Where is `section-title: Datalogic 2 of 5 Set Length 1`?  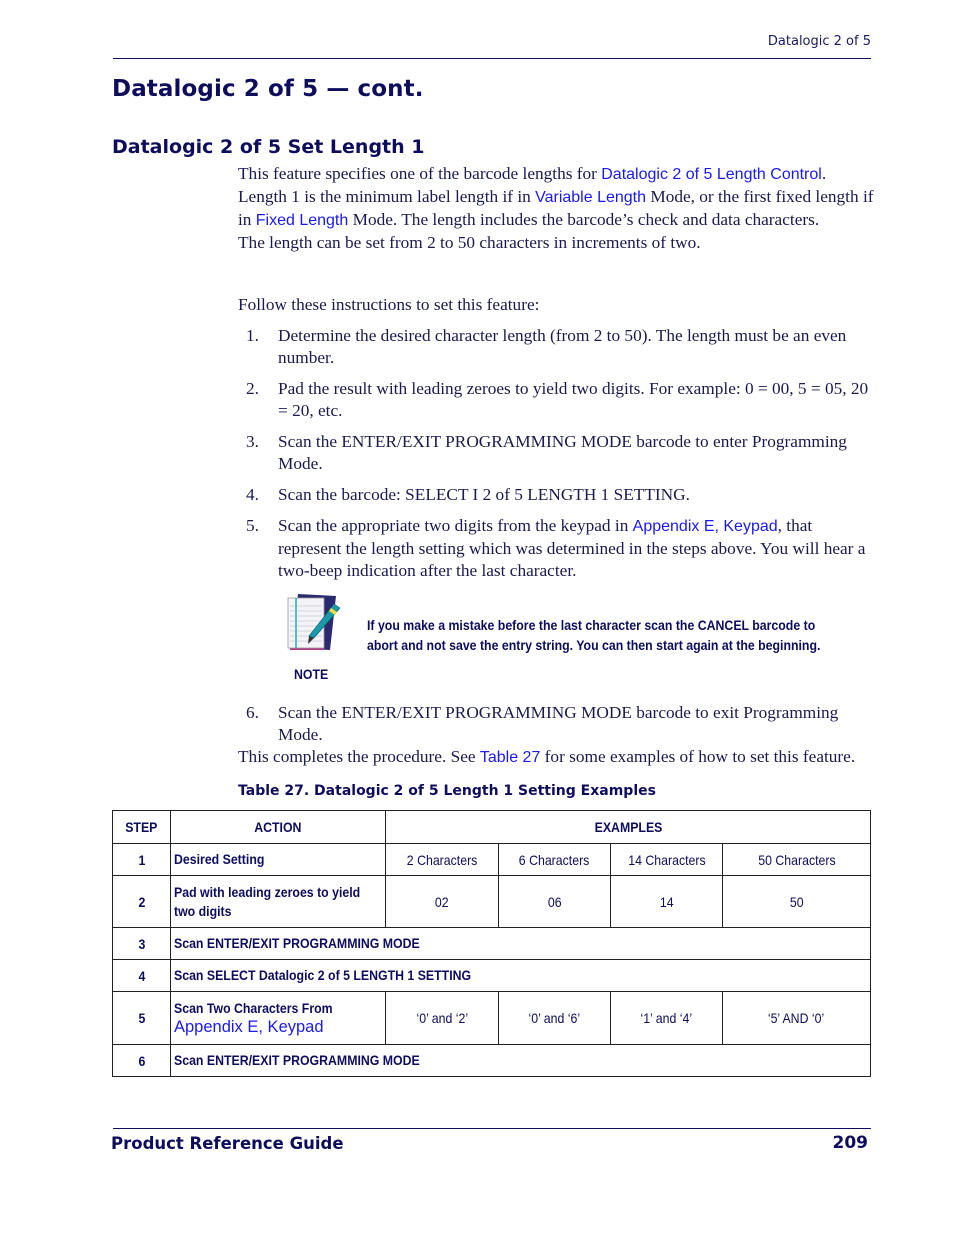
section-title: Datalogic 2 of 5 Set Length 1 is located at coordinates (268, 147).